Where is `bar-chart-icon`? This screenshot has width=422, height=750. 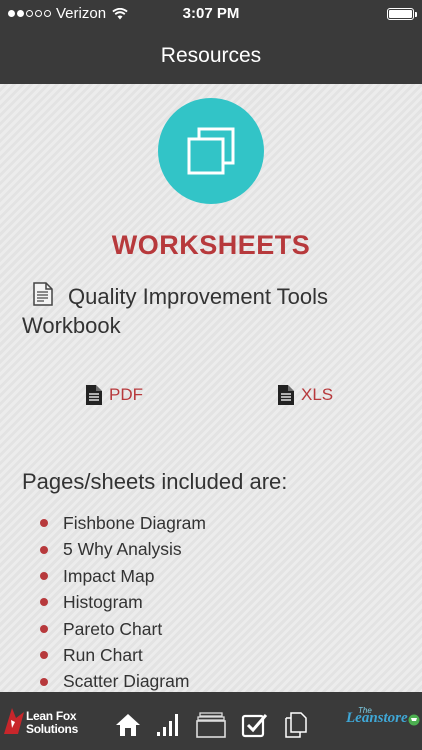
bar-chart-icon is located at coordinates (169, 725).